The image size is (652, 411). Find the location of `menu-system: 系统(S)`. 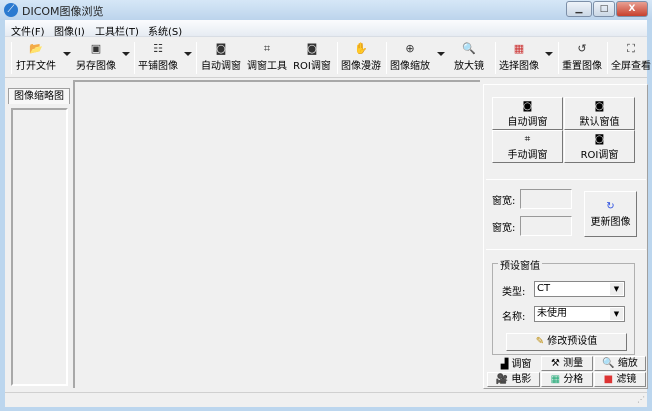

menu-system: 系统(S) is located at coordinates (165, 30).